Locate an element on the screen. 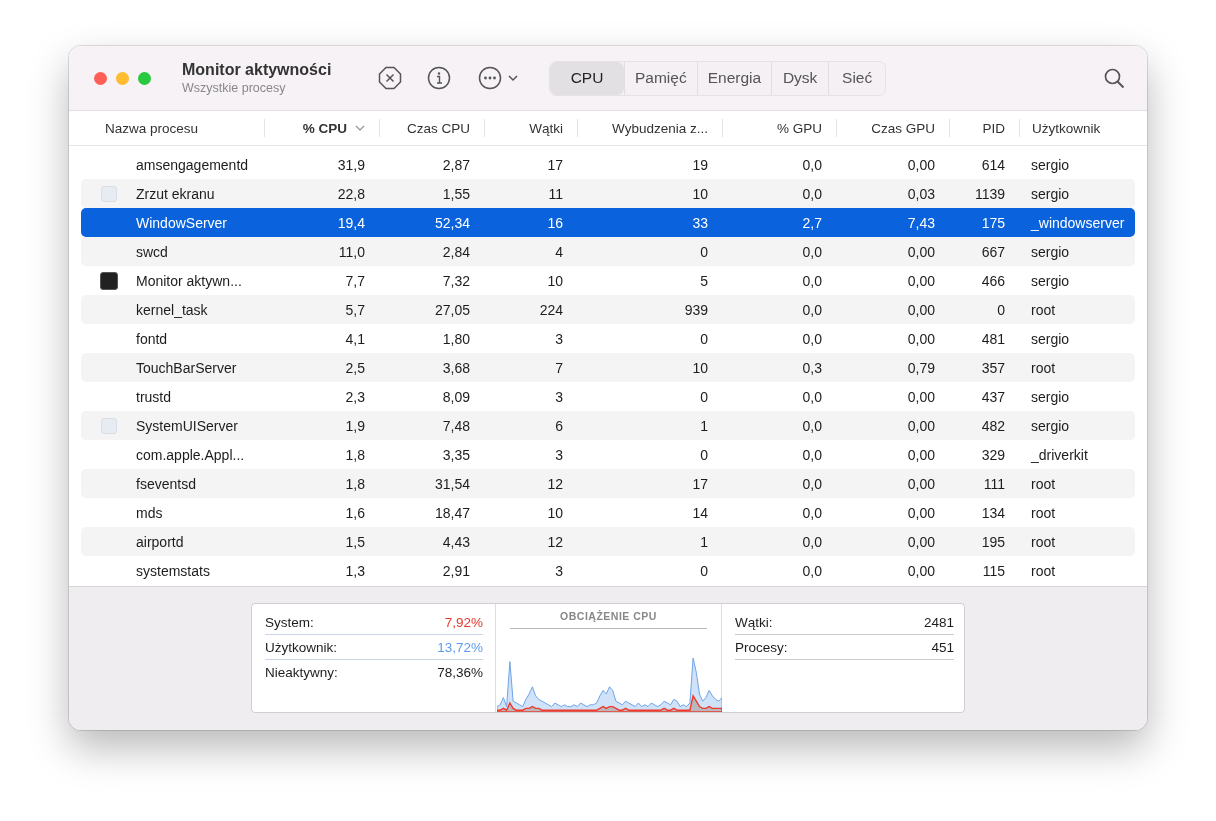 This screenshot has width=1216, height=821. tab: Sieć is located at coordinates (857, 78).